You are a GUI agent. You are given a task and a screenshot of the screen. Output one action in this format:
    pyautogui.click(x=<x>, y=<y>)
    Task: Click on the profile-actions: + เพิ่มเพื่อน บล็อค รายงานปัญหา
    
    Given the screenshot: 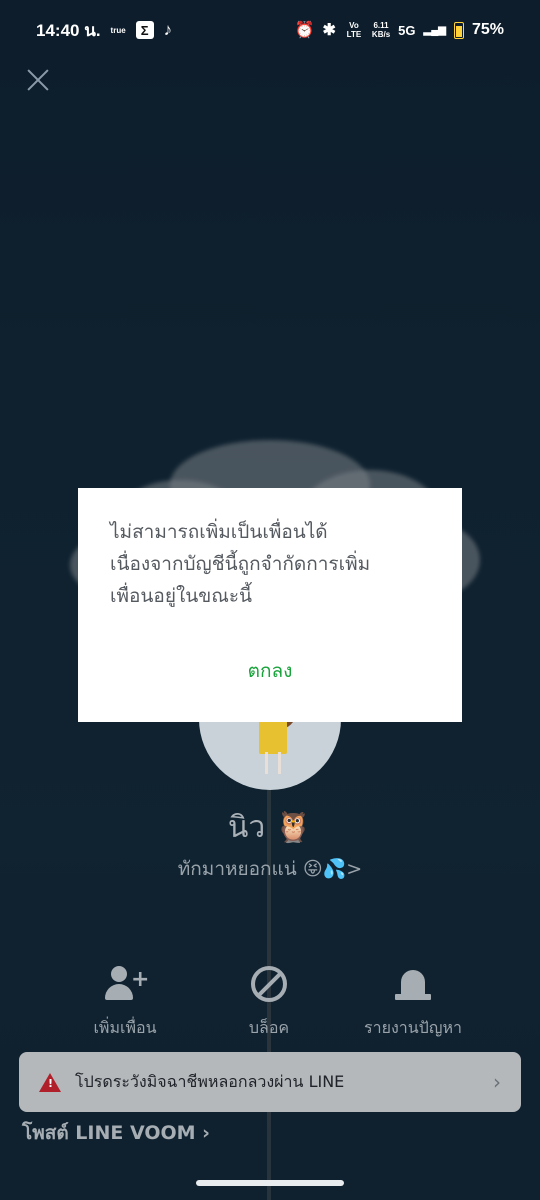 What is the action you would take?
    pyautogui.click(x=270, y=1002)
    